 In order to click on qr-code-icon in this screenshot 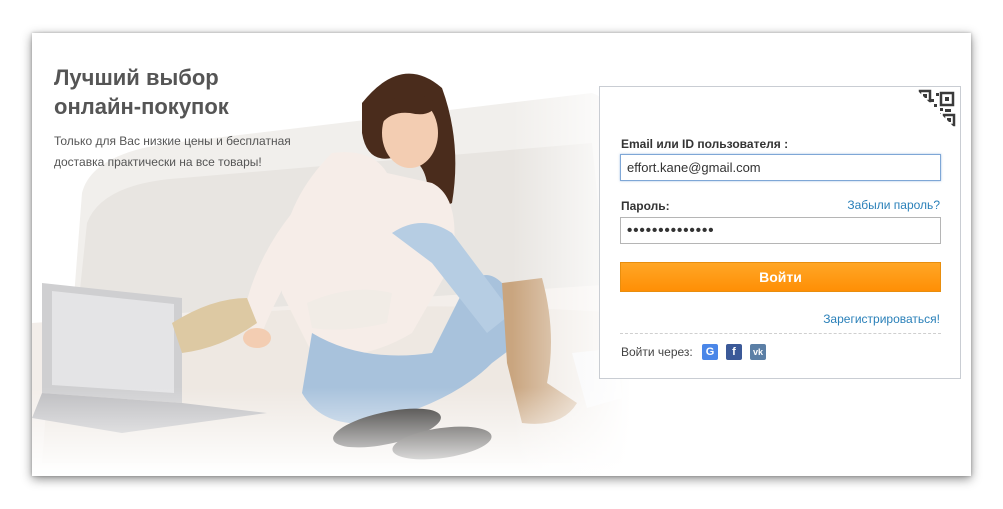, I will do `click(937, 110)`.